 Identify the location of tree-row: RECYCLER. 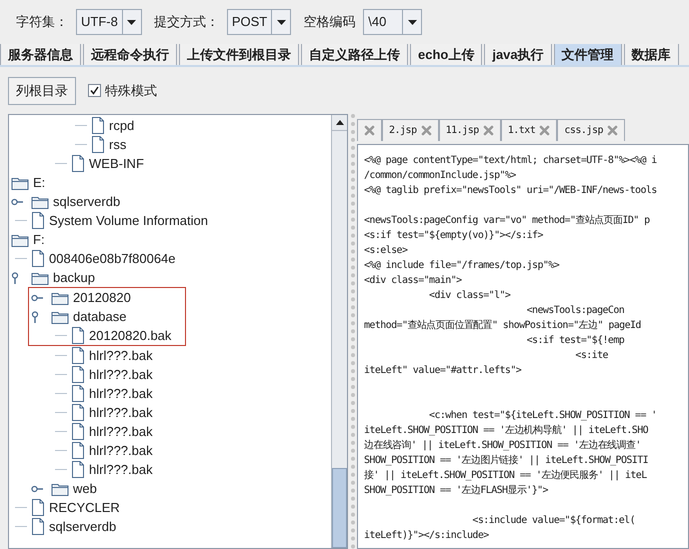
(170, 507).